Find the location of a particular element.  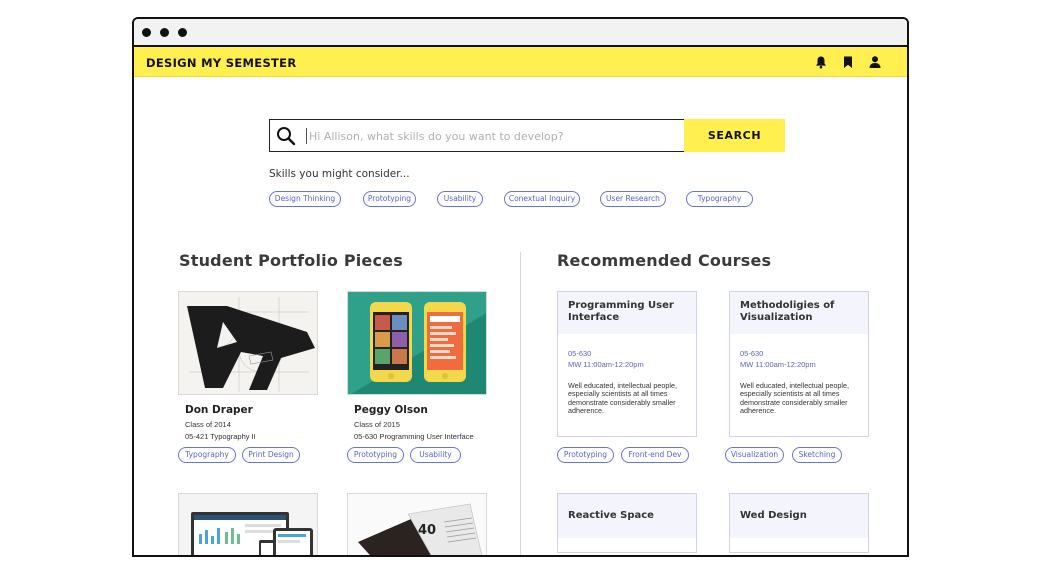

search-box is located at coordinates (476, 135).